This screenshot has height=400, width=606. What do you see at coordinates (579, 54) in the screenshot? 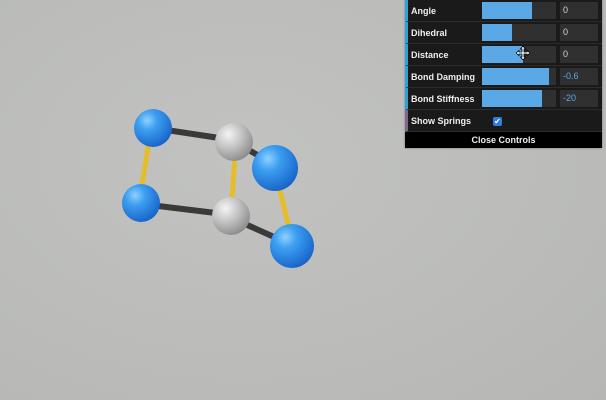
I see `distance-input: 0` at bounding box center [579, 54].